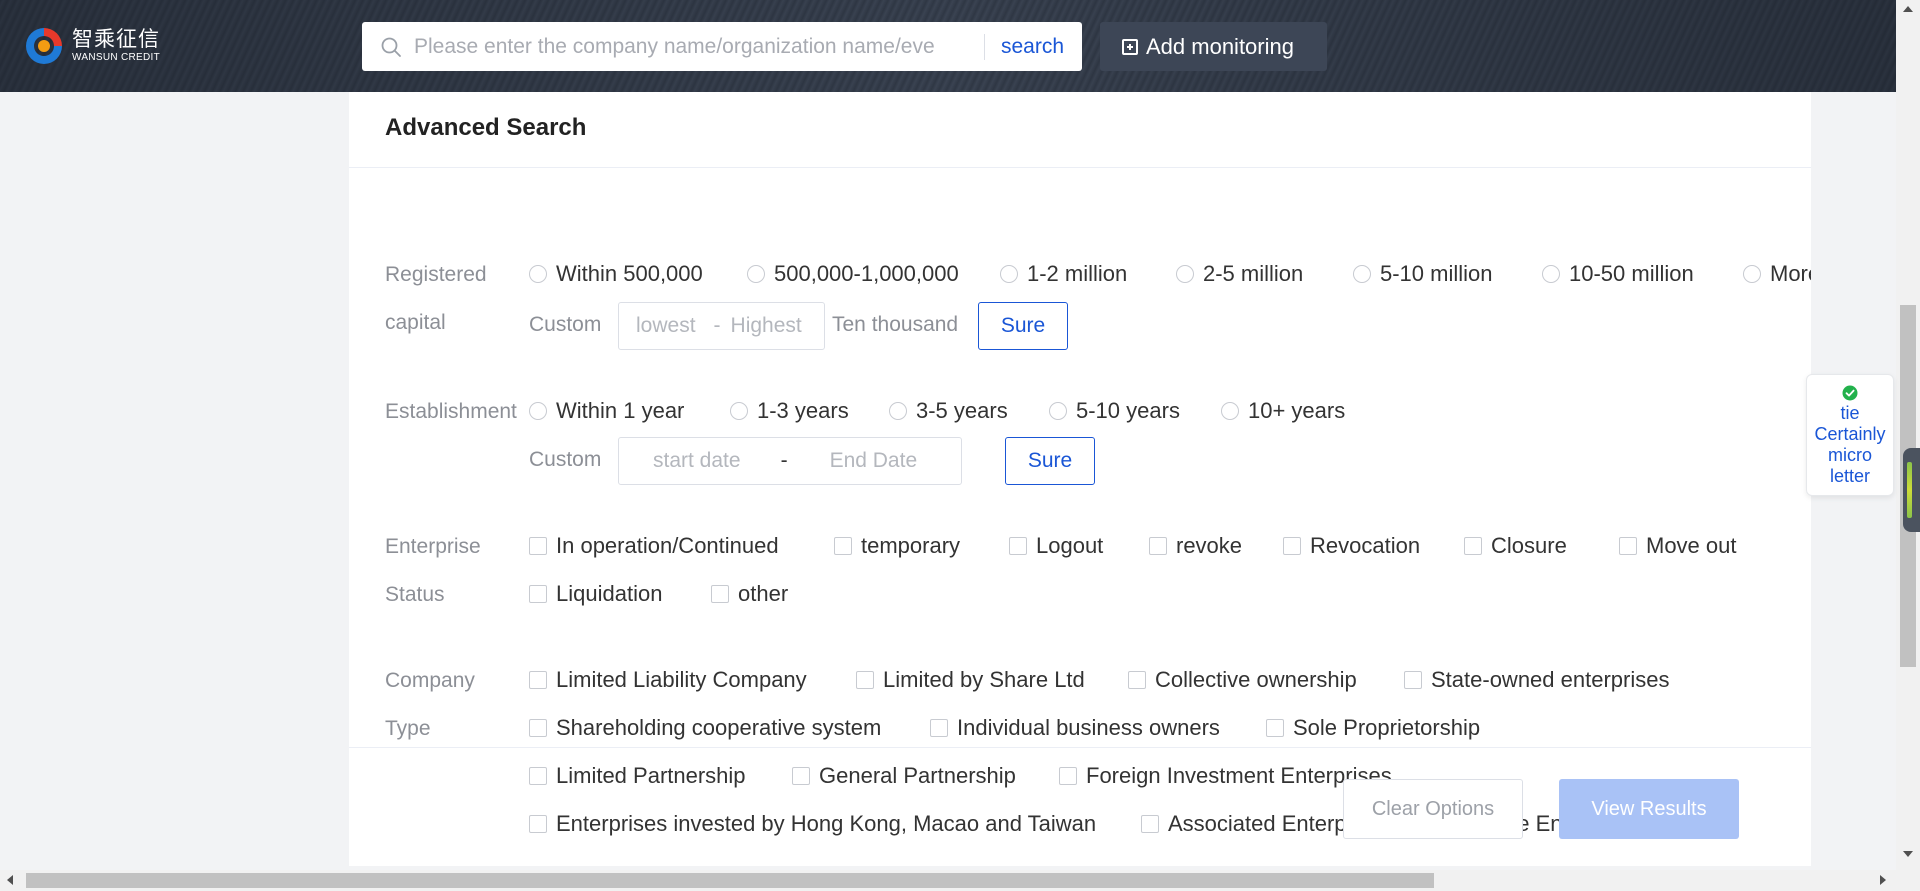  What do you see at coordinates (1850, 455) in the screenshot?
I see `widget-text-3: micro` at bounding box center [1850, 455].